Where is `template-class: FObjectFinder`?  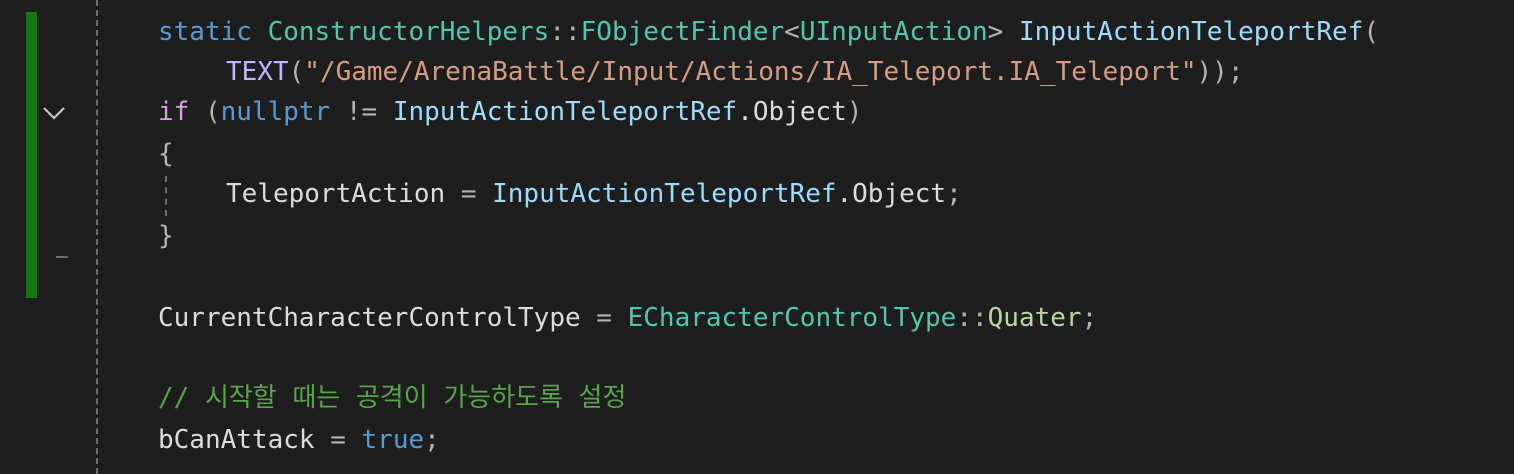 template-class: FObjectFinder is located at coordinates (682, 32).